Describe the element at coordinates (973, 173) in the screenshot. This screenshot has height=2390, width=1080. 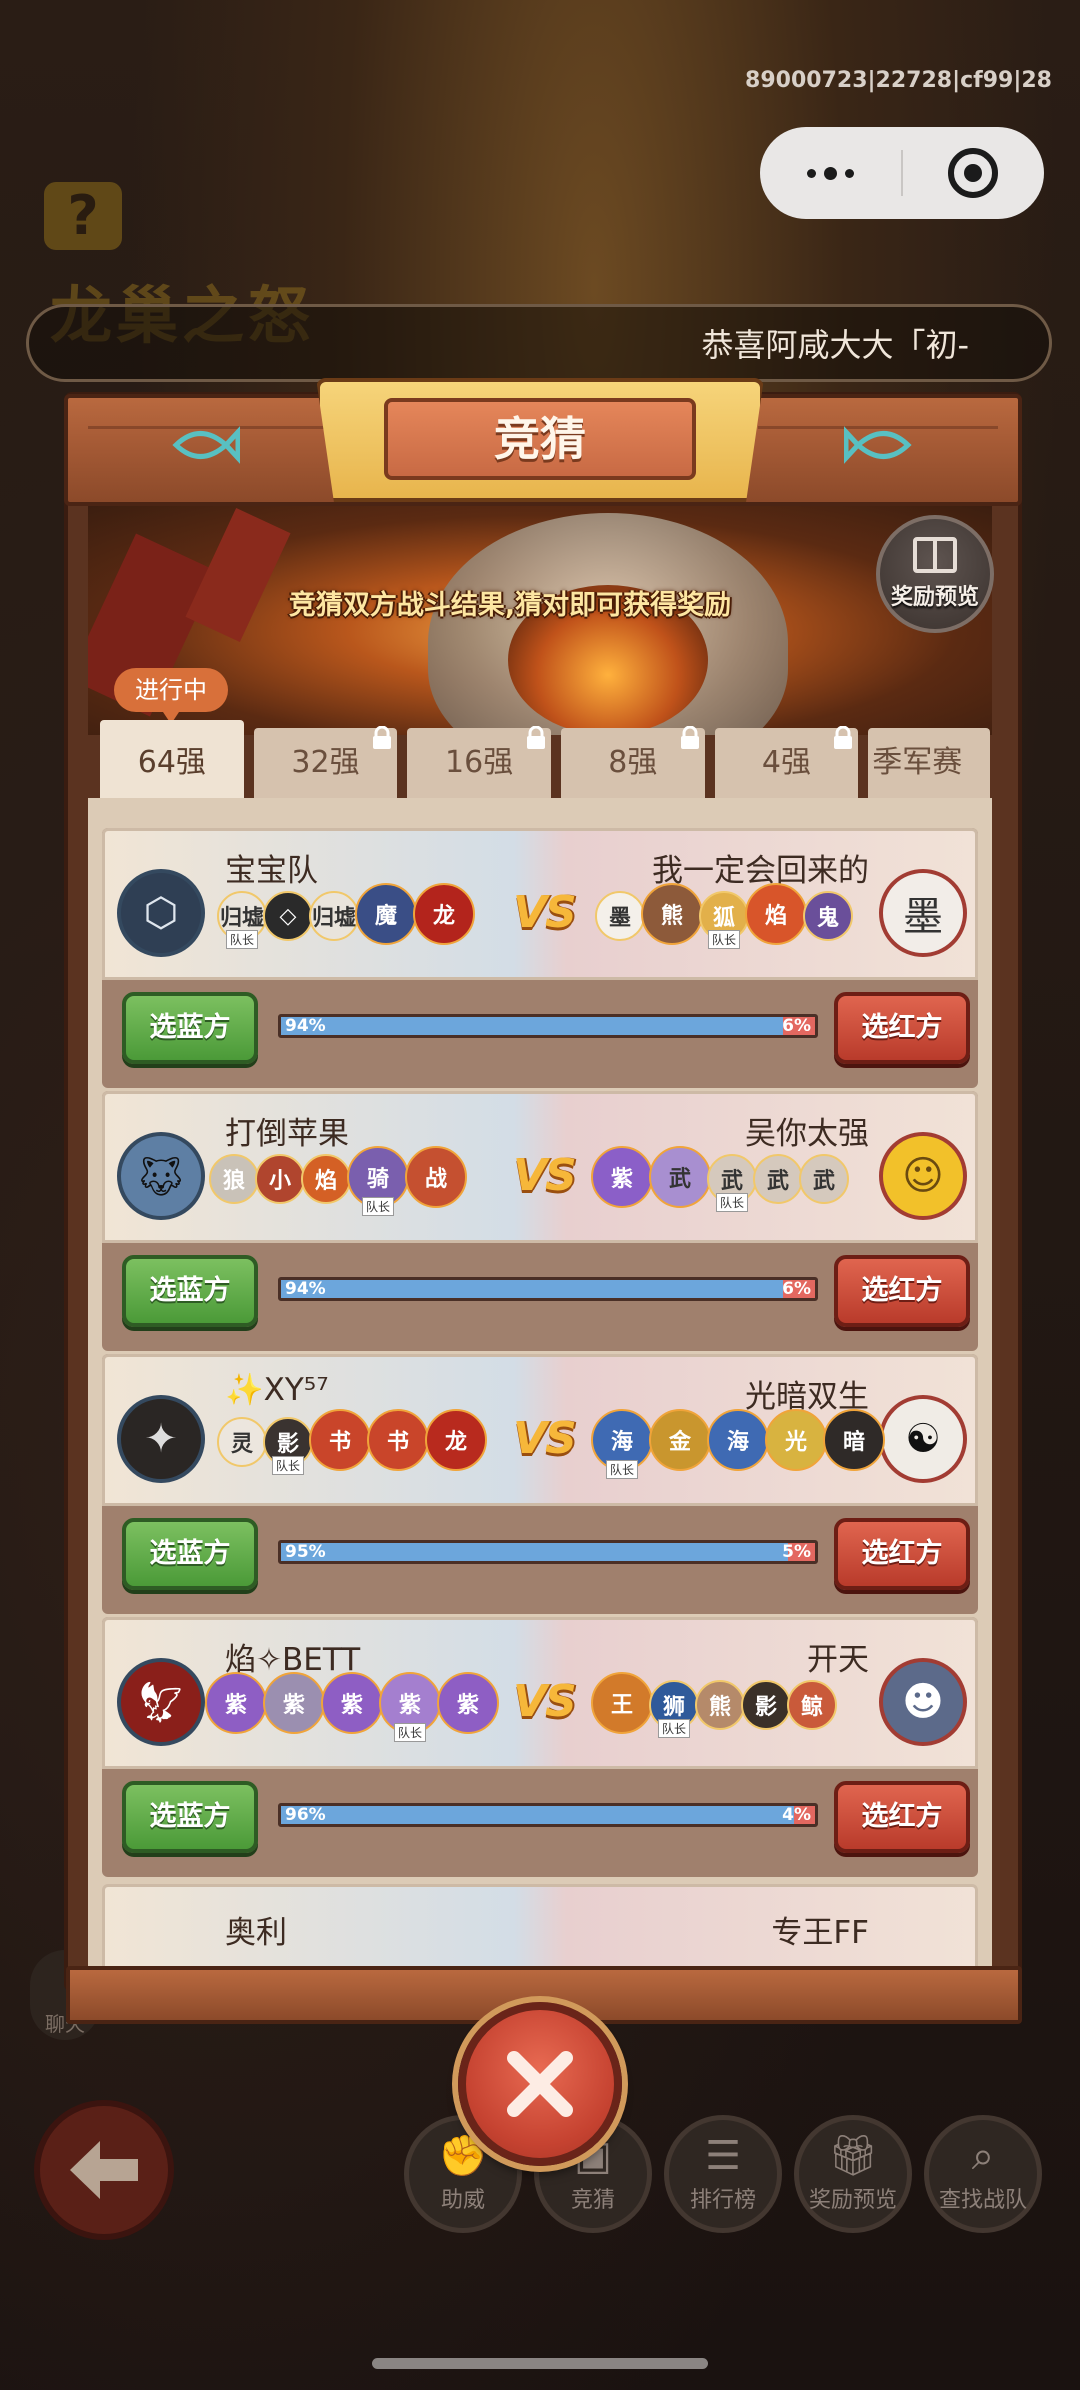
I see `target-circle-icon` at that location.